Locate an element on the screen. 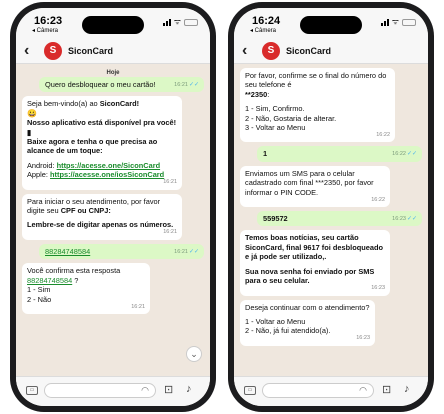  message-text: ? is located at coordinates (75, 280).